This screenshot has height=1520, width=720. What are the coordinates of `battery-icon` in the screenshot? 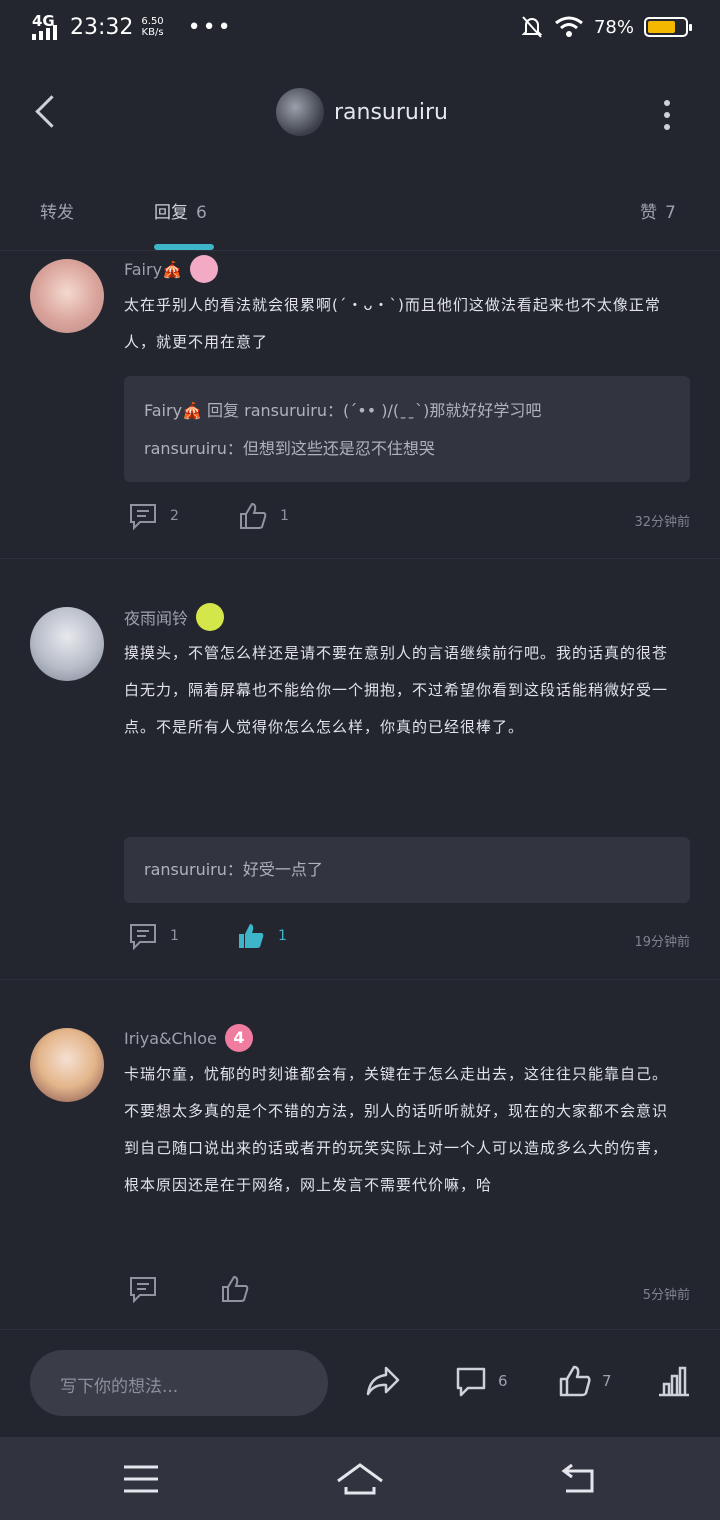 It's located at (668, 27).